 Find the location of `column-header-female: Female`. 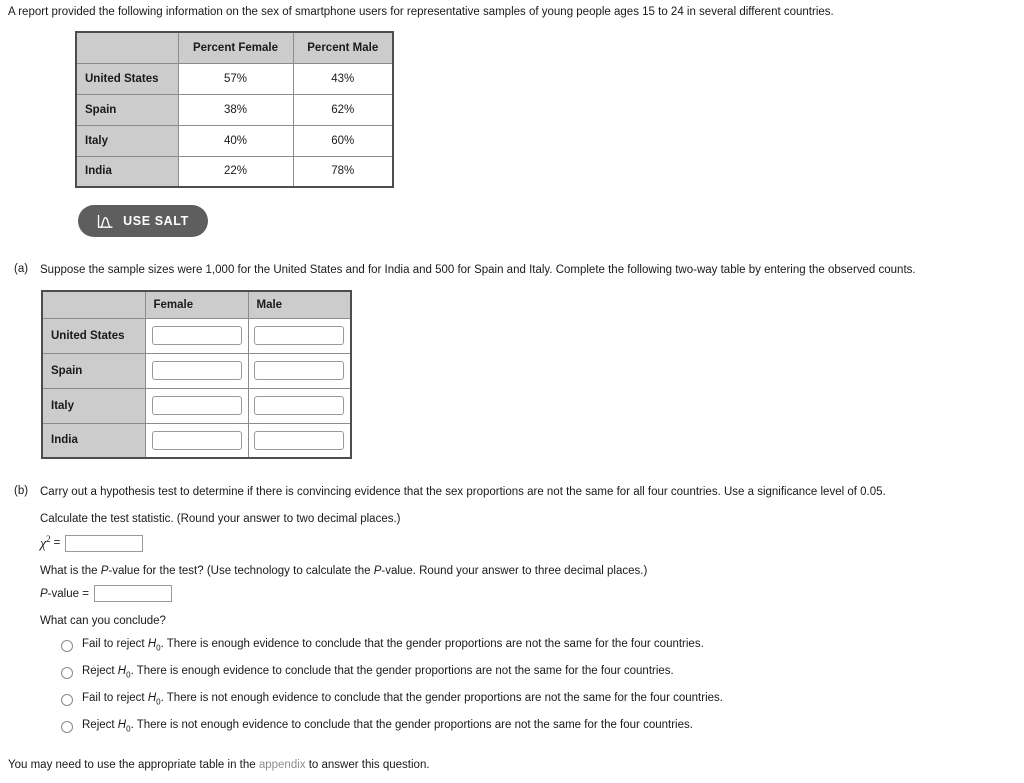

column-header-female: Female is located at coordinates (196, 304).